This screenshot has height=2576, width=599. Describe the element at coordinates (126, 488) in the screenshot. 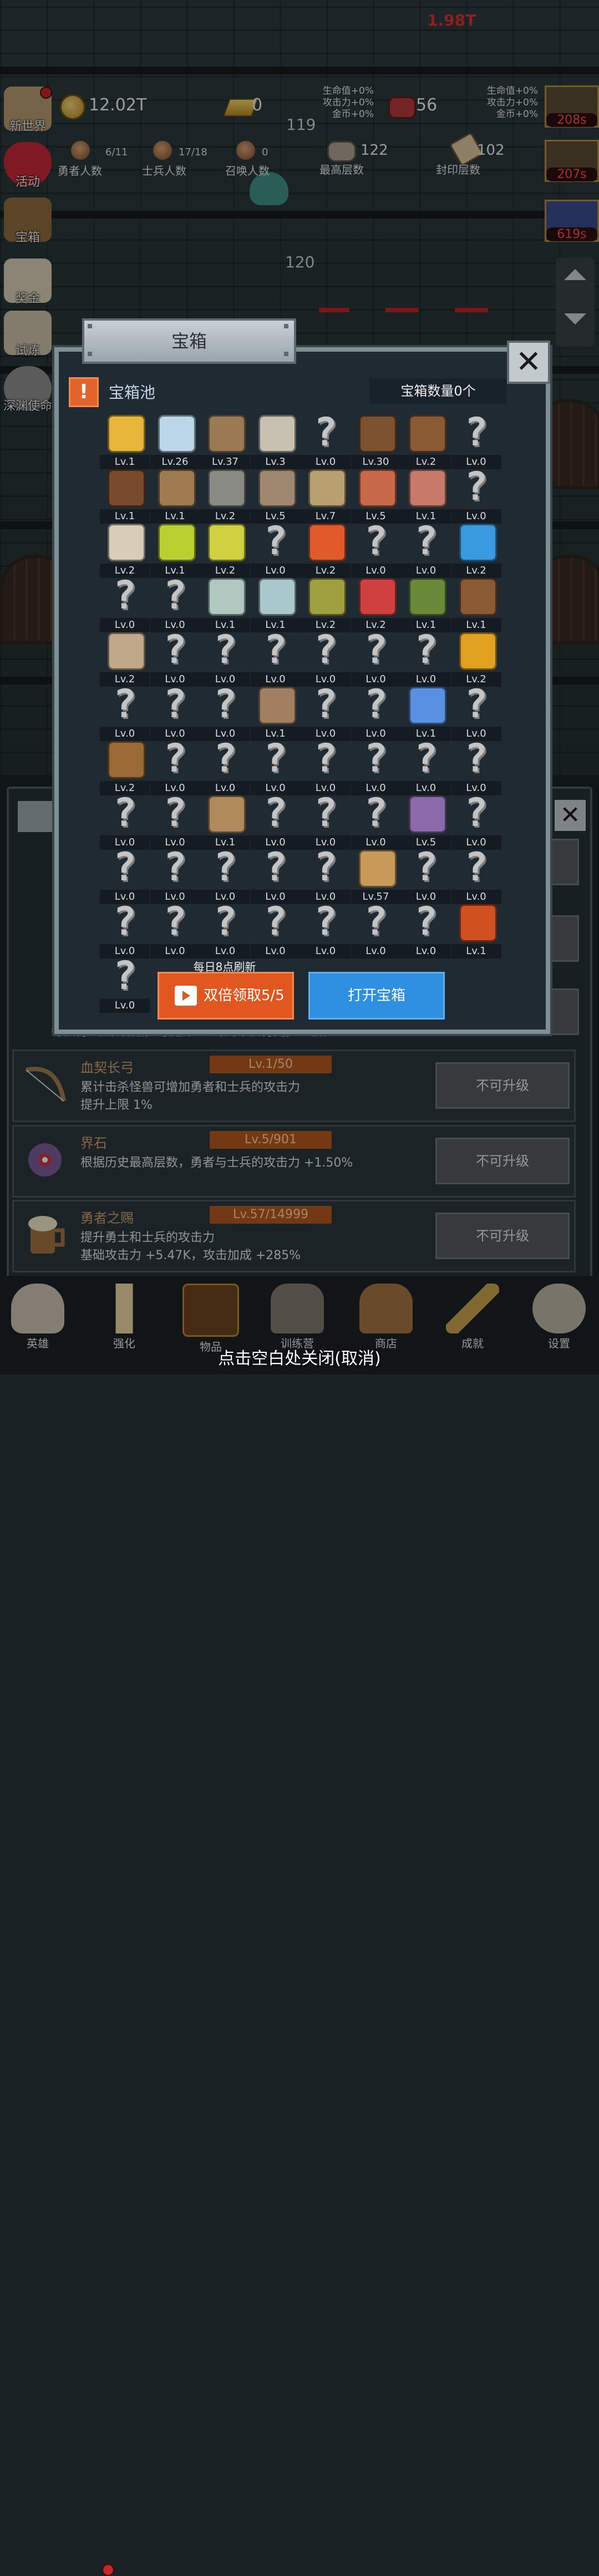

I see `helmet-icon` at that location.